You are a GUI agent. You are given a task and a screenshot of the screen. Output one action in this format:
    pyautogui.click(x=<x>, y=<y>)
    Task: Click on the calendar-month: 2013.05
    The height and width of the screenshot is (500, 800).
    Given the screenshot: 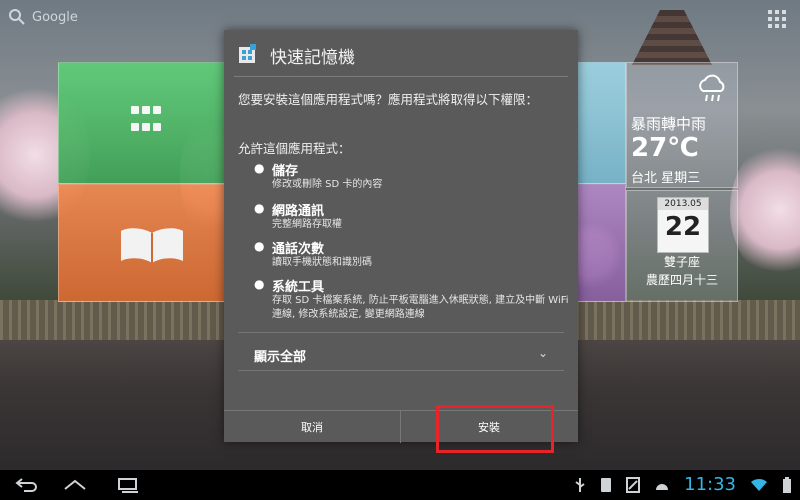 What is the action you would take?
    pyautogui.click(x=683, y=204)
    